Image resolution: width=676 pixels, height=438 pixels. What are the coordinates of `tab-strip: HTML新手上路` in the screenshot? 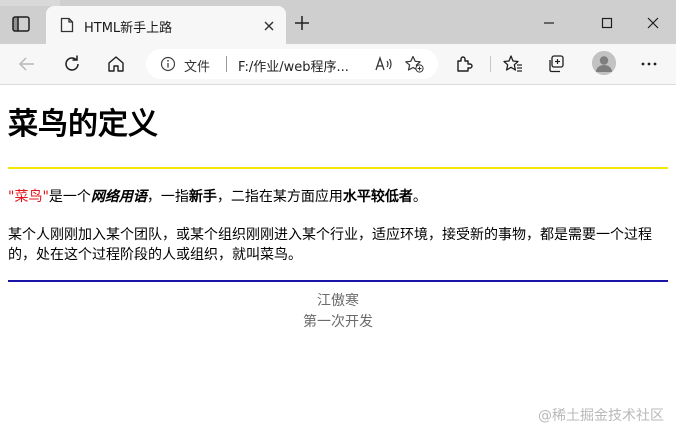 It's located at (338, 22).